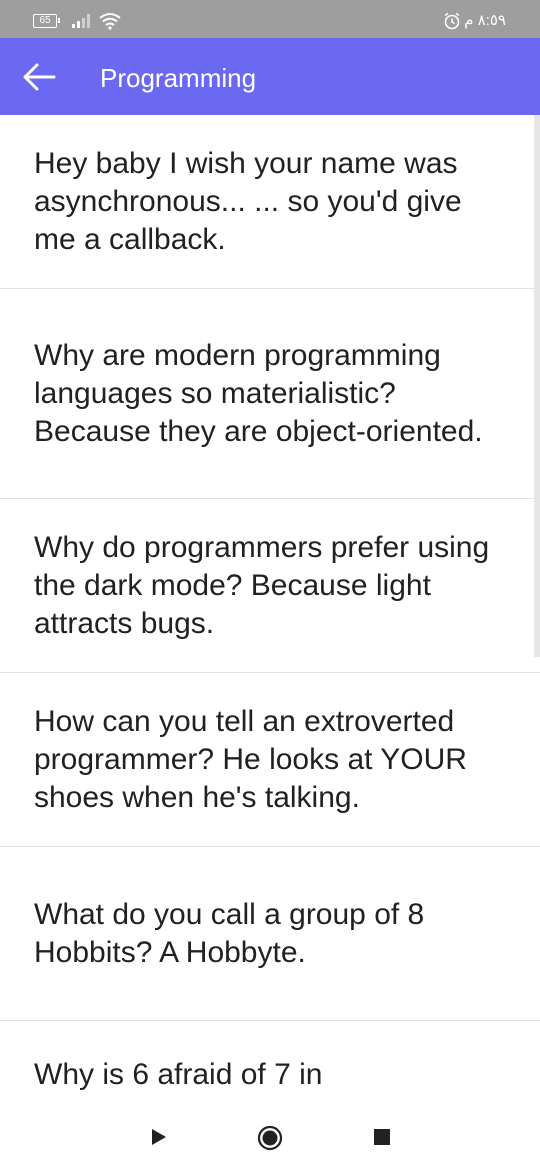 The image size is (540, 1170). I want to click on battery-icon: 65, so click(46, 21).